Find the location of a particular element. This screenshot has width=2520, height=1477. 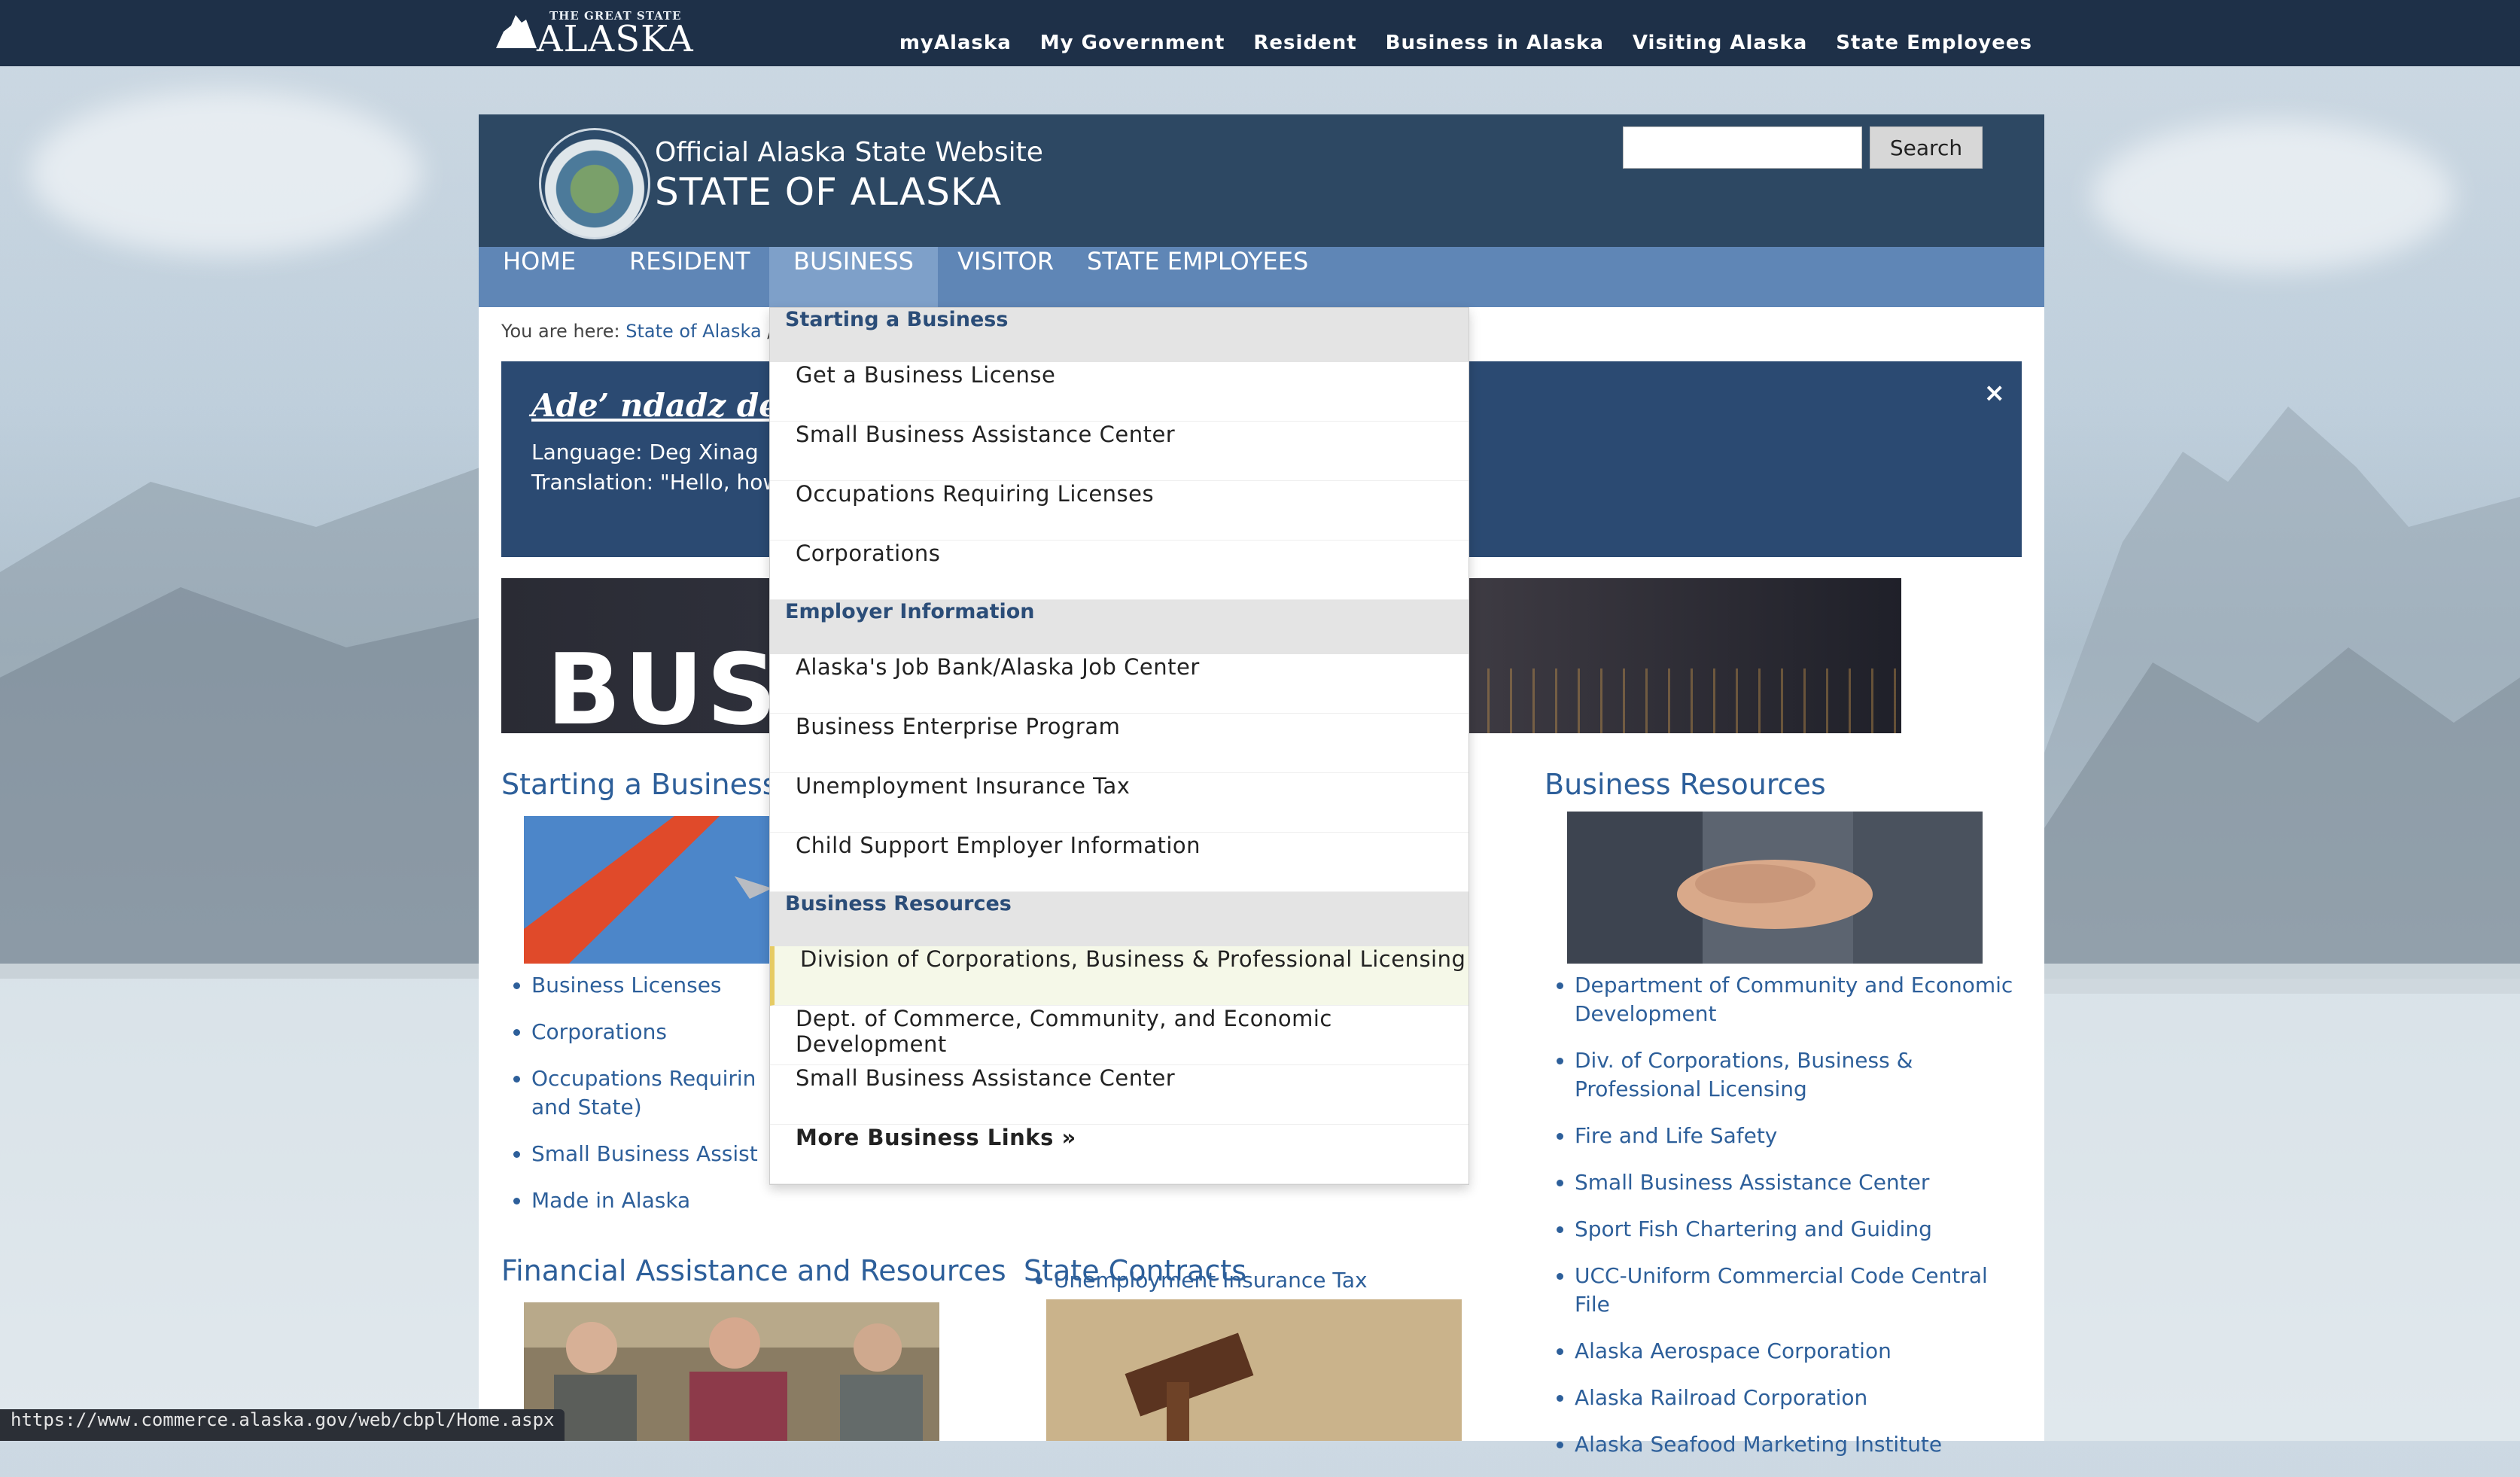

menu-item-unemployment-tax: Unemployment Insurance Tax is located at coordinates (1119, 803).